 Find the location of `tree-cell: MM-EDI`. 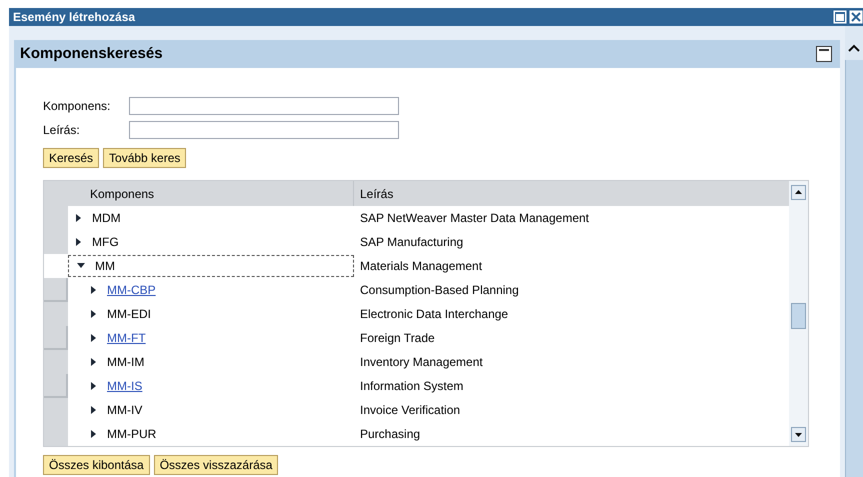

tree-cell: MM-EDI is located at coordinates (211, 314).